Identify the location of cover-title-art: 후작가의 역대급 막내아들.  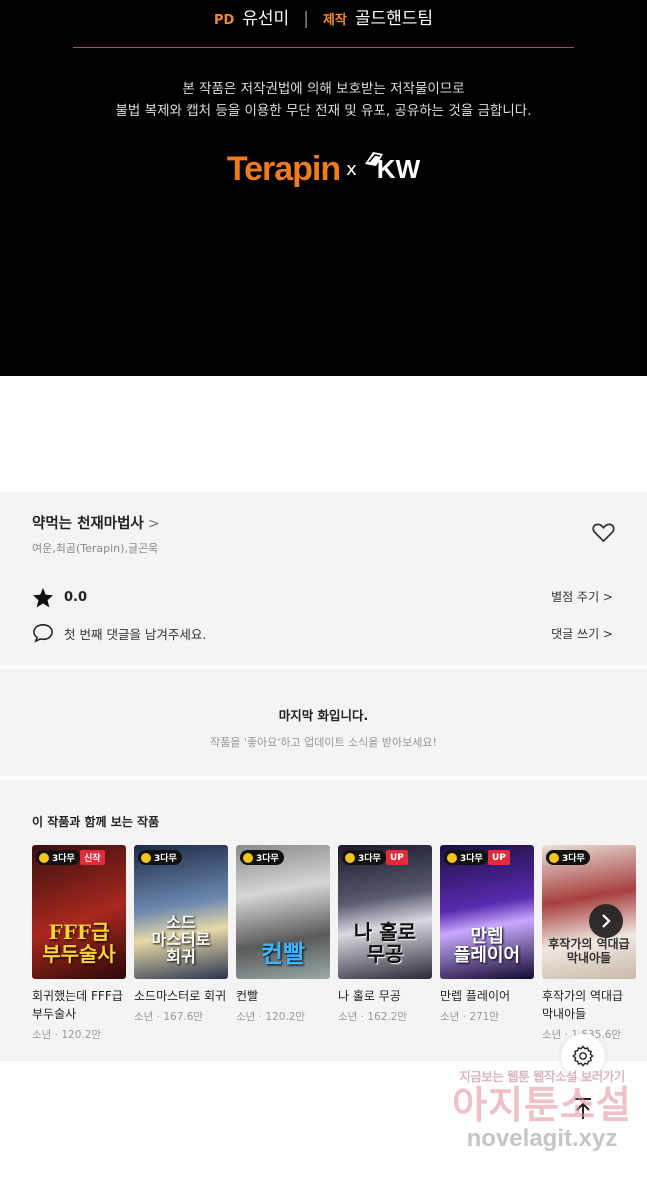
(589, 951).